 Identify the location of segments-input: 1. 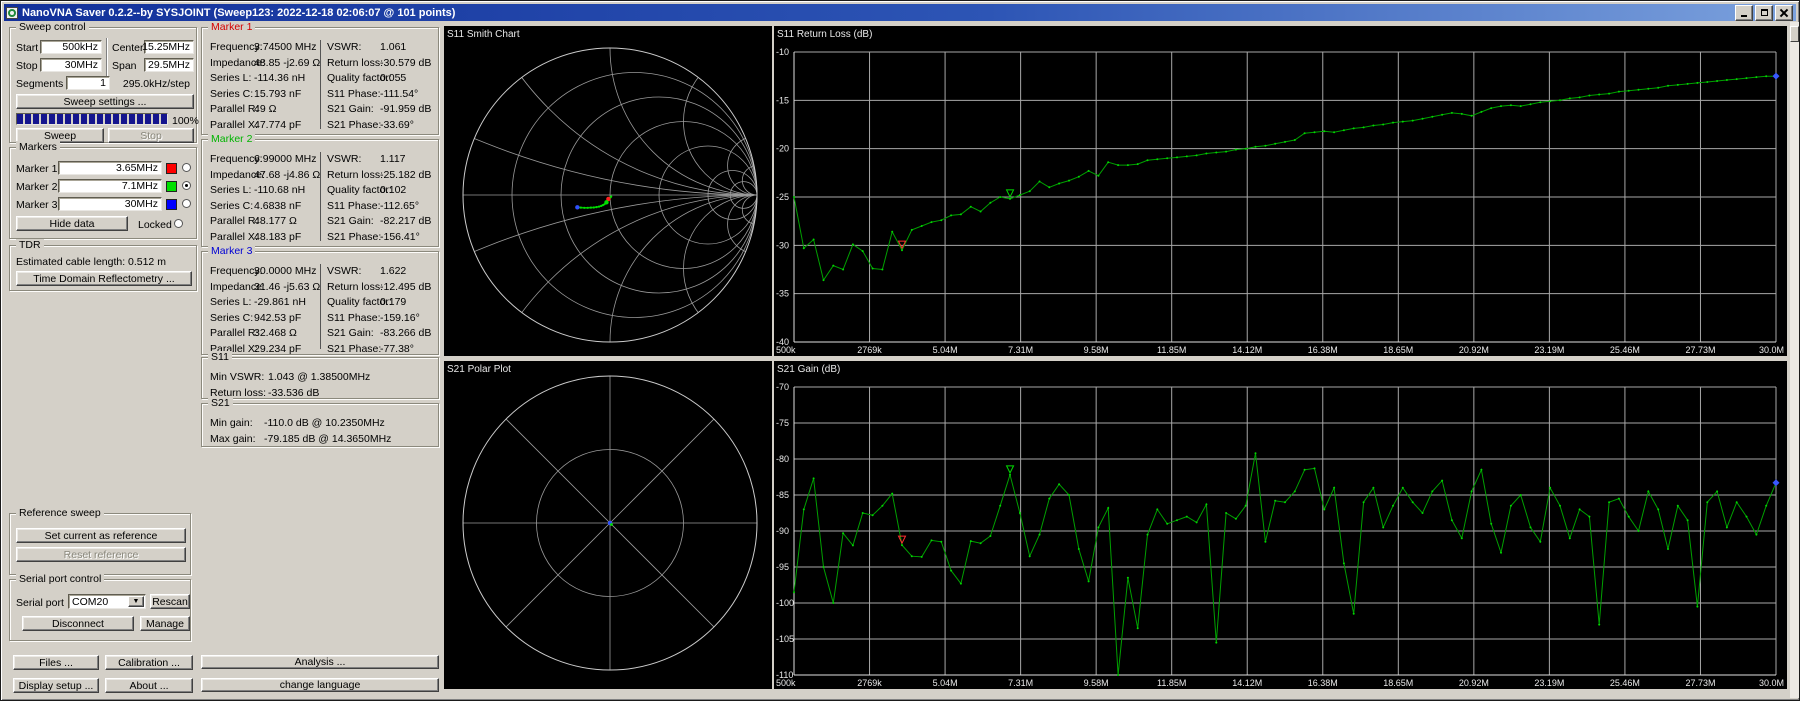
(88, 83).